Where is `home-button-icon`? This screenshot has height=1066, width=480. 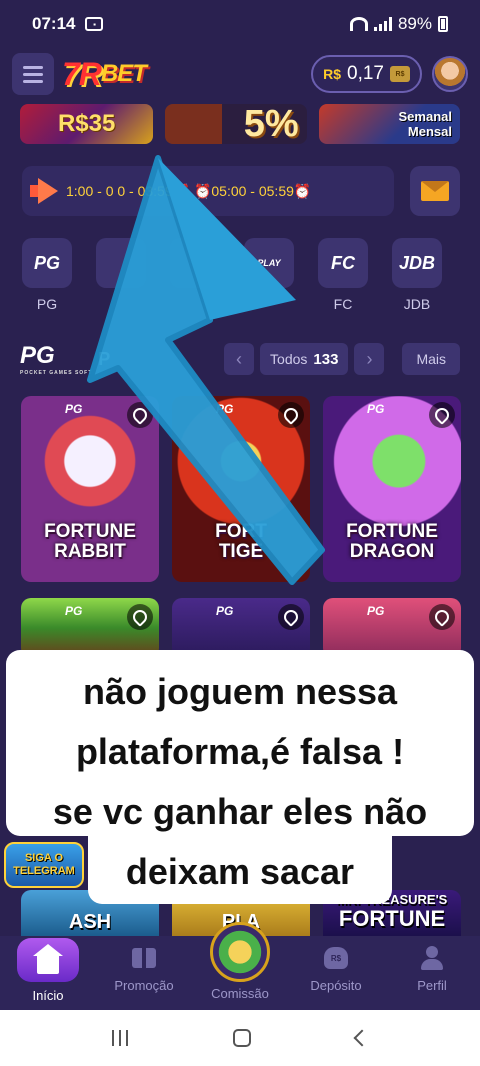
home-button-icon is located at coordinates (241, 1038).